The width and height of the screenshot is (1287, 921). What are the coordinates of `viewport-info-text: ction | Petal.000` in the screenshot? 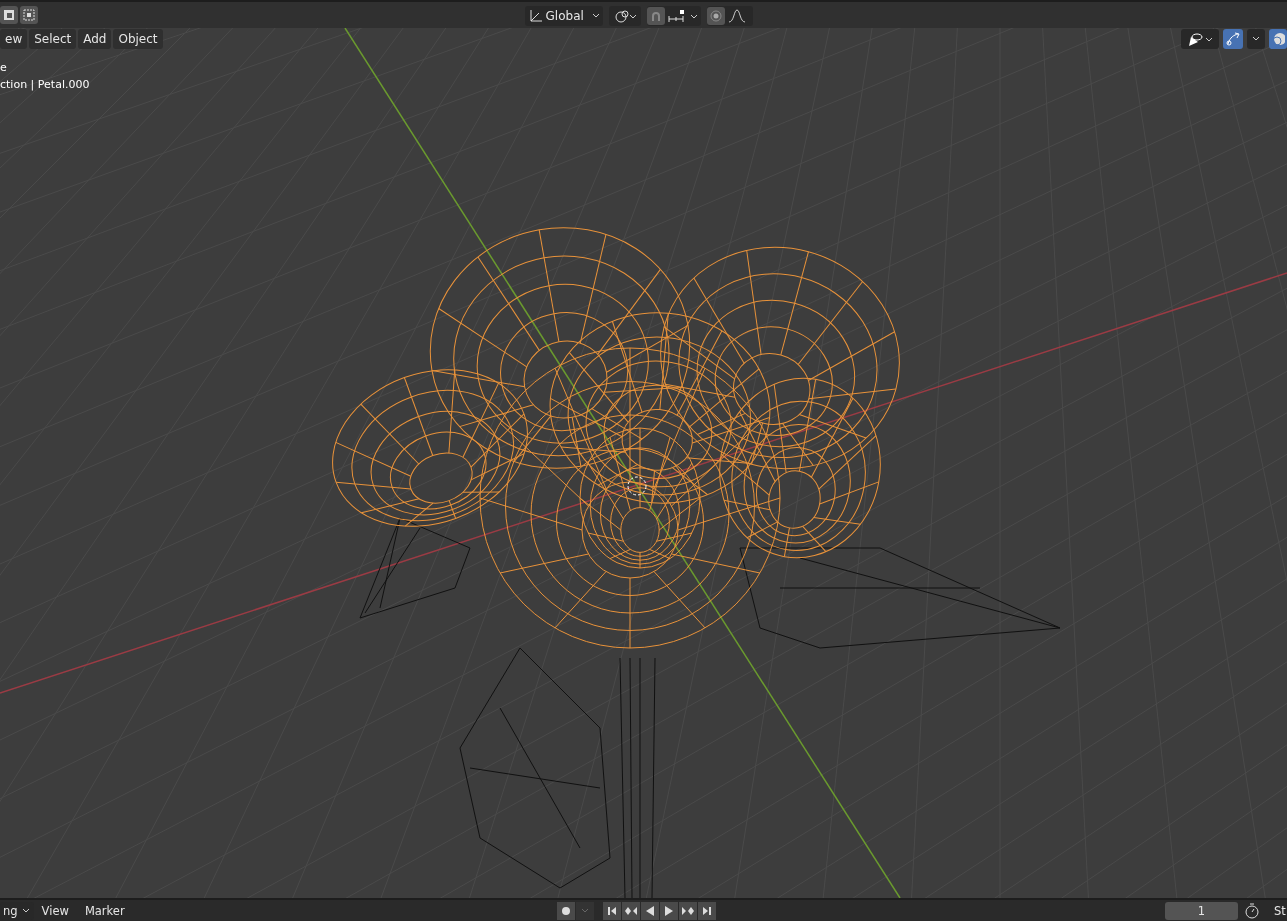 It's located at (45, 84).